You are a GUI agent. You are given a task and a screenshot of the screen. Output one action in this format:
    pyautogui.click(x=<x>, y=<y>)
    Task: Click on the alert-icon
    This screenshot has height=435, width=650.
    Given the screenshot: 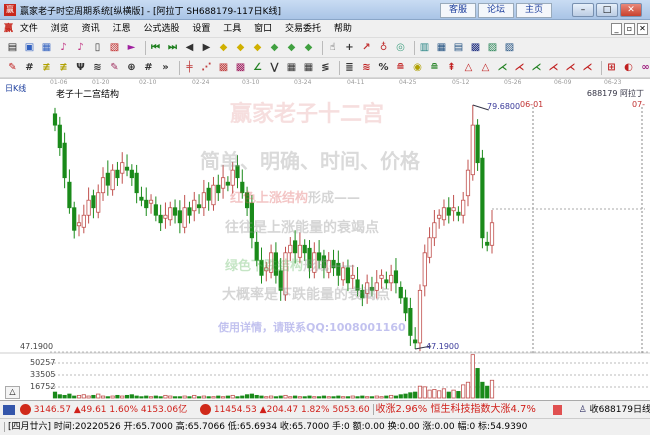 What is the action you would take?
    pyautogui.click(x=557, y=409)
    